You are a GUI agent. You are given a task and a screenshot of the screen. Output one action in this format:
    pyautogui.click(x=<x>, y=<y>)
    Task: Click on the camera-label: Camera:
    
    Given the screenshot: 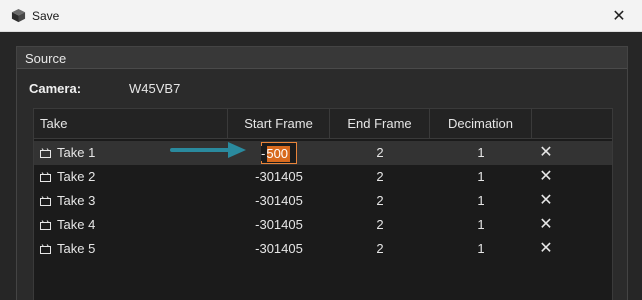 What is the action you would take?
    pyautogui.click(x=55, y=88)
    